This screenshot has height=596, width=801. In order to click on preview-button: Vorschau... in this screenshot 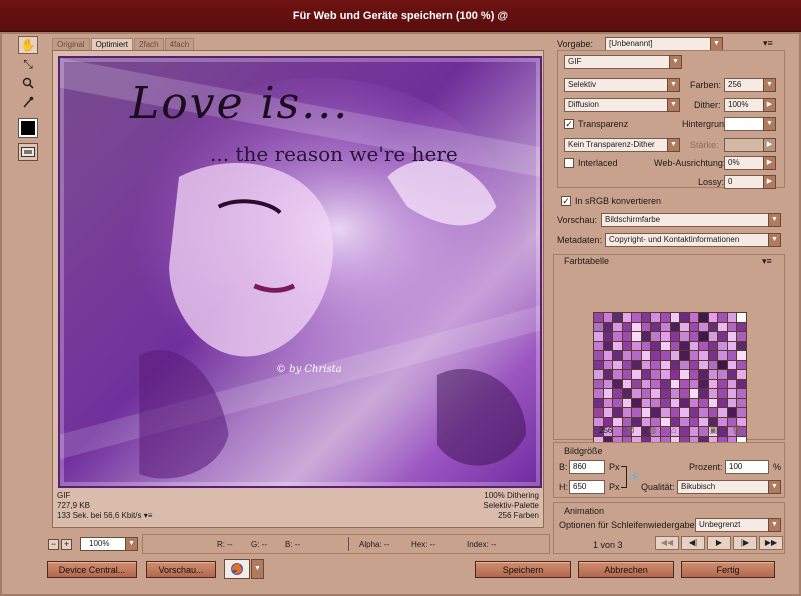, I will do `click(181, 569)`.